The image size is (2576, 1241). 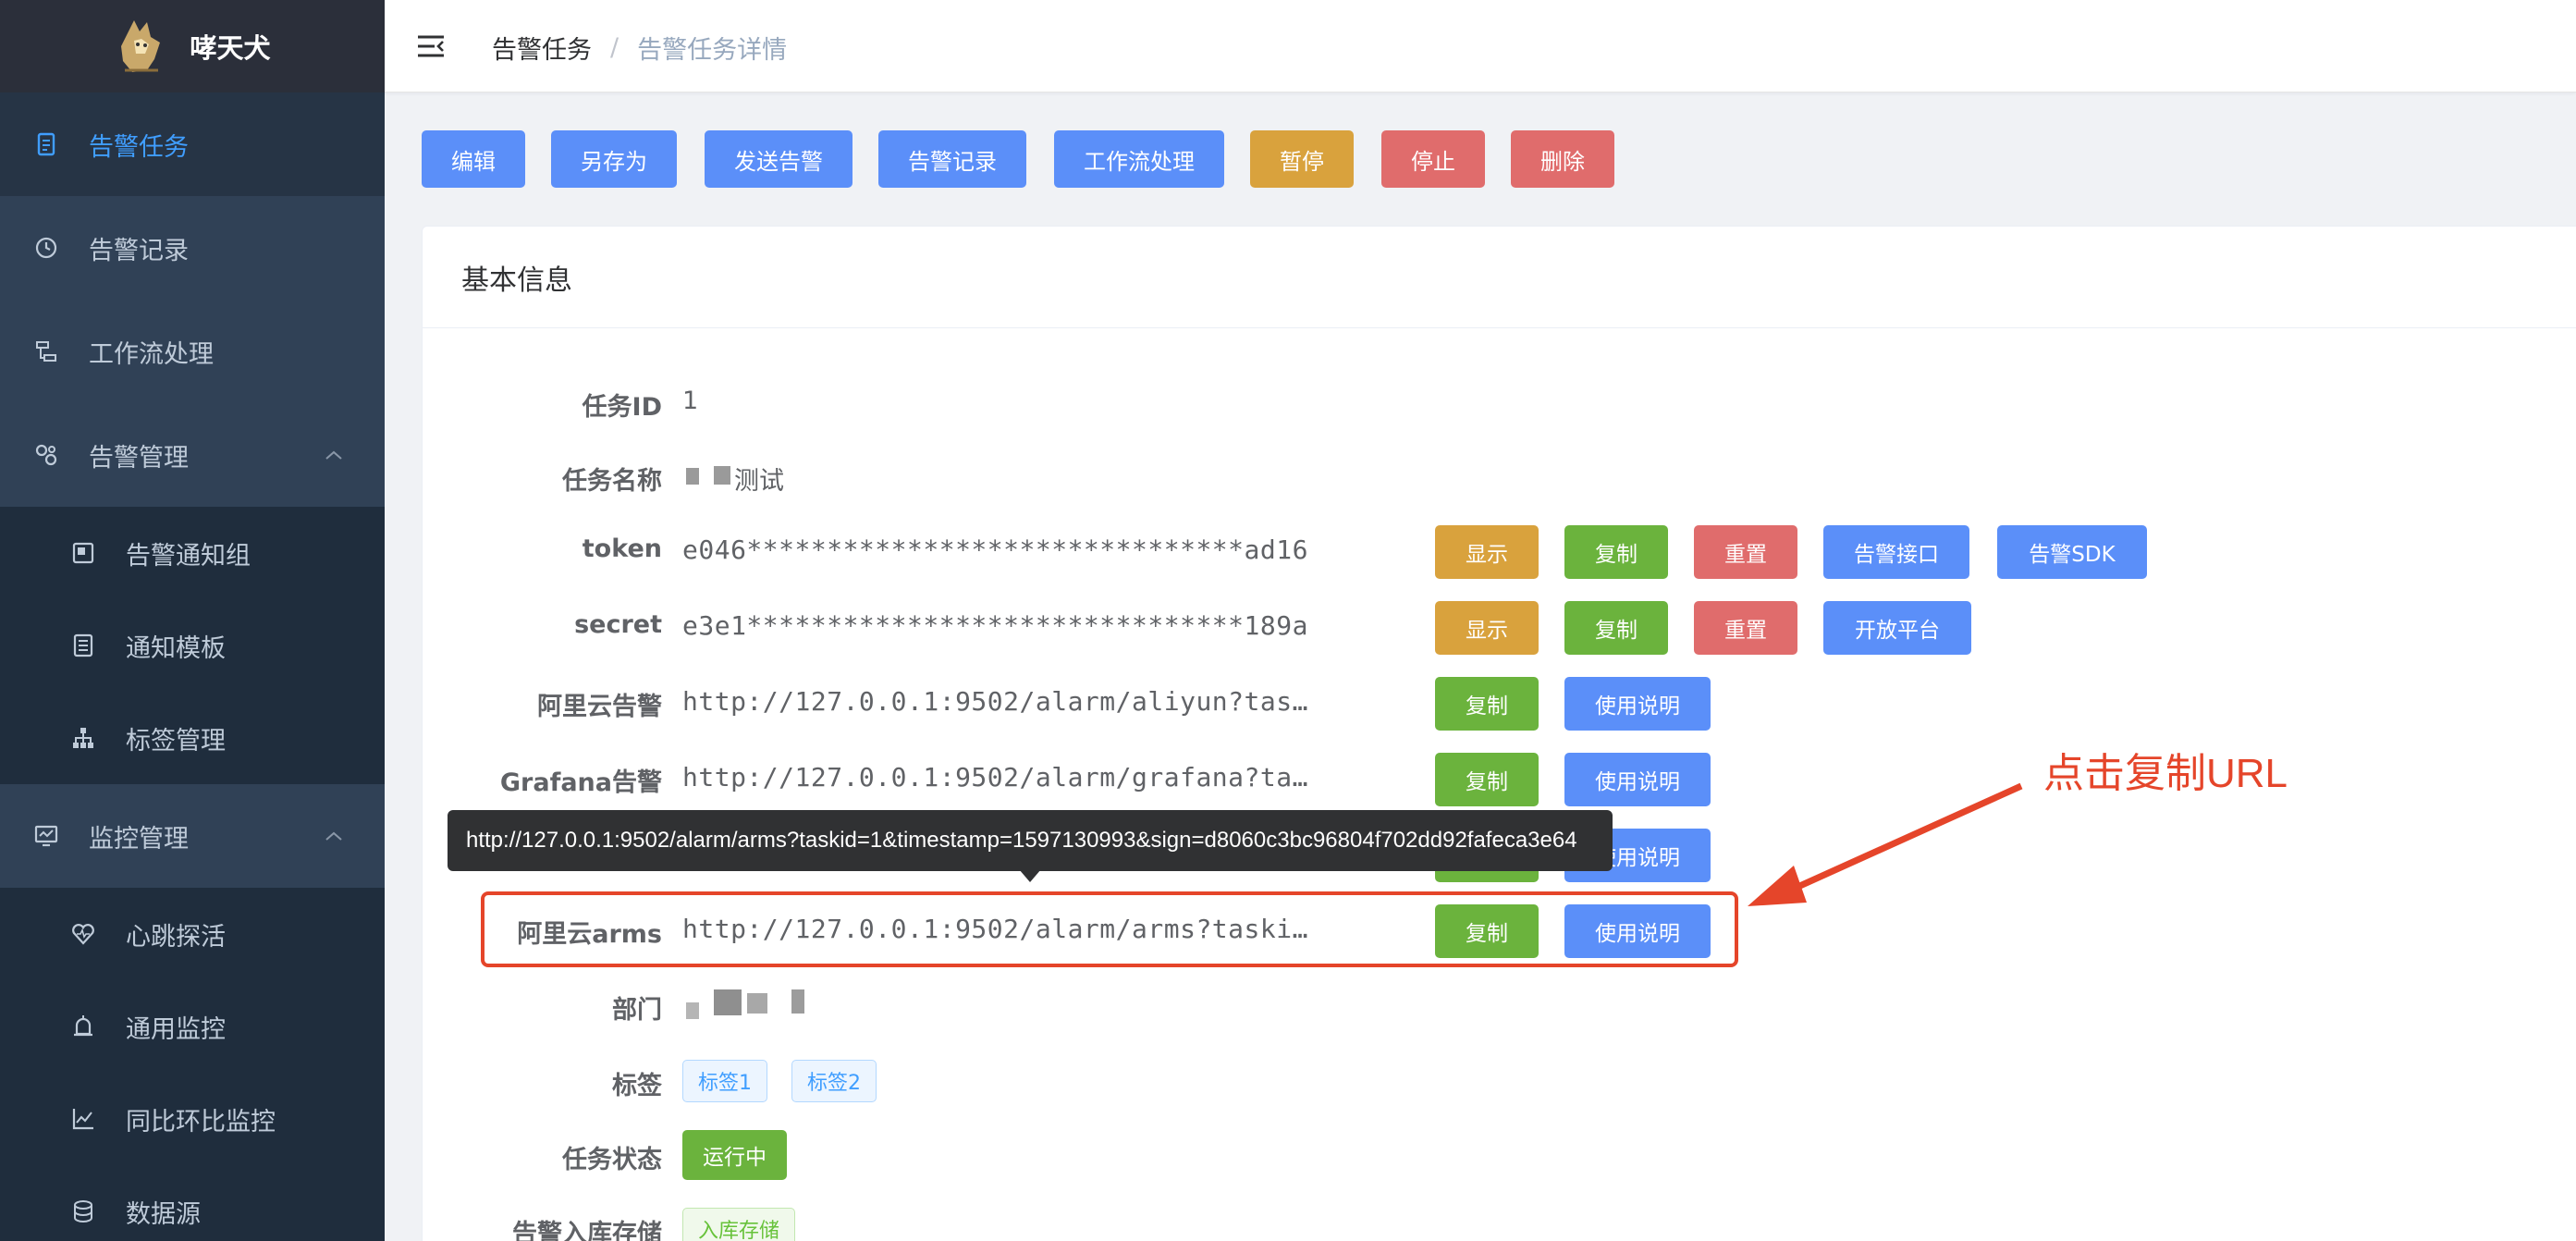 I want to click on sidebar-item-yoy-monitor: 同比环比监控, so click(x=192, y=1119).